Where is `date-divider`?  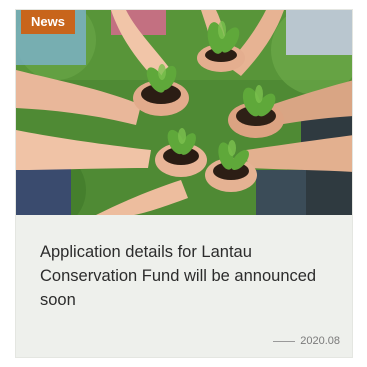
date-divider is located at coordinates (284, 341).